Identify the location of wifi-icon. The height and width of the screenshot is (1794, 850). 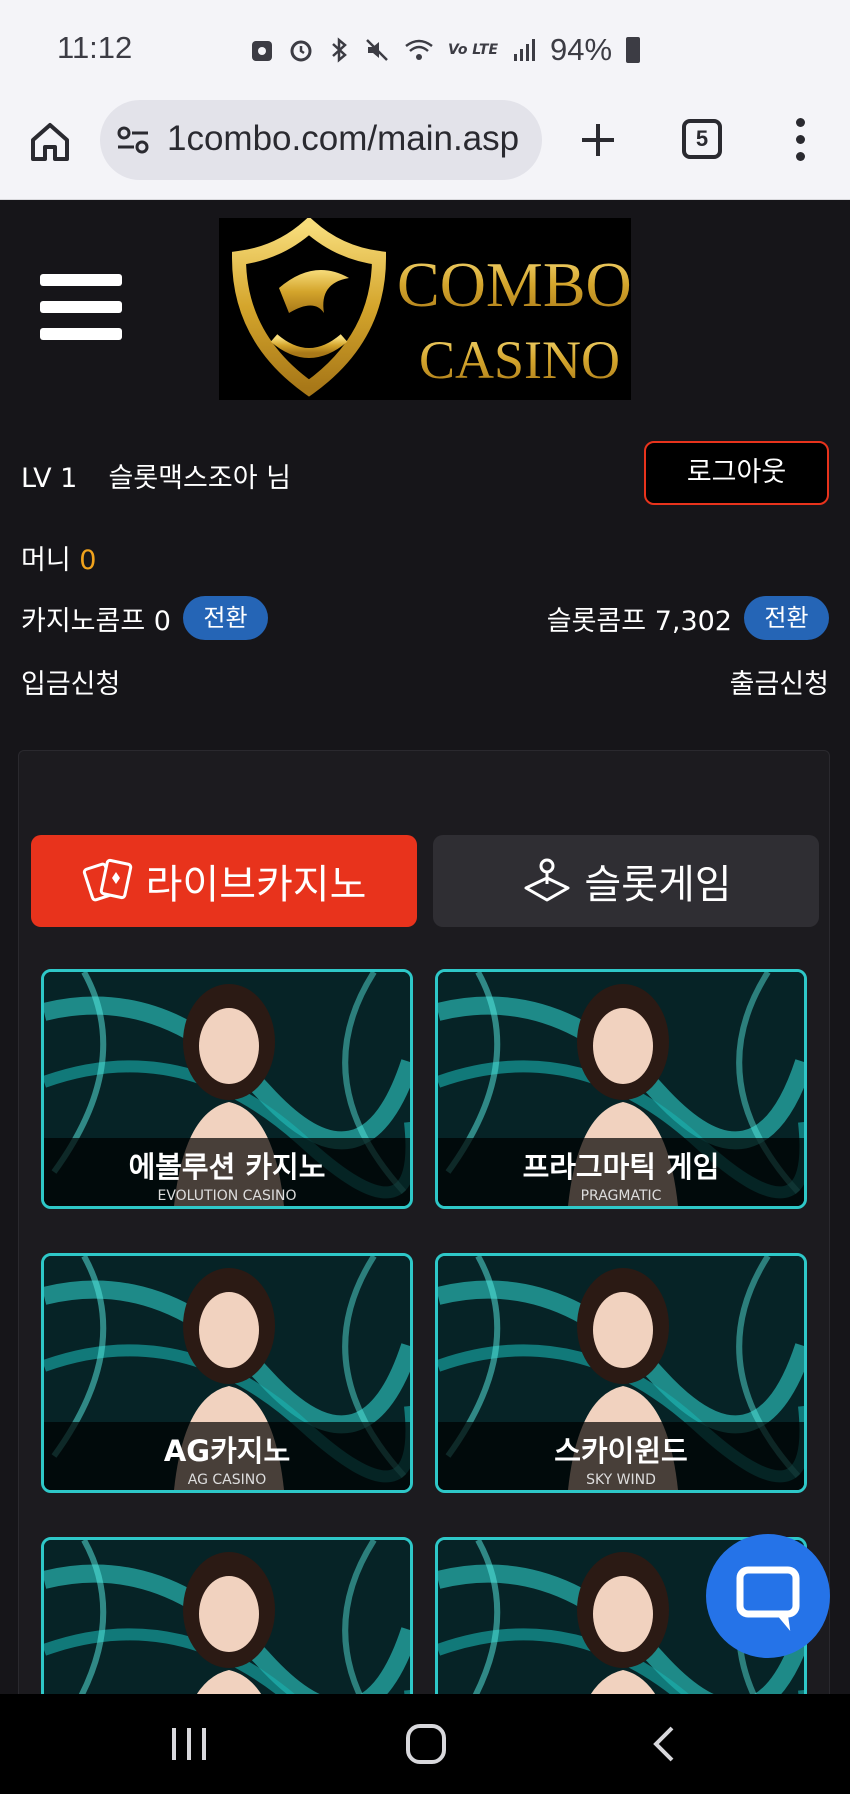
(419, 49).